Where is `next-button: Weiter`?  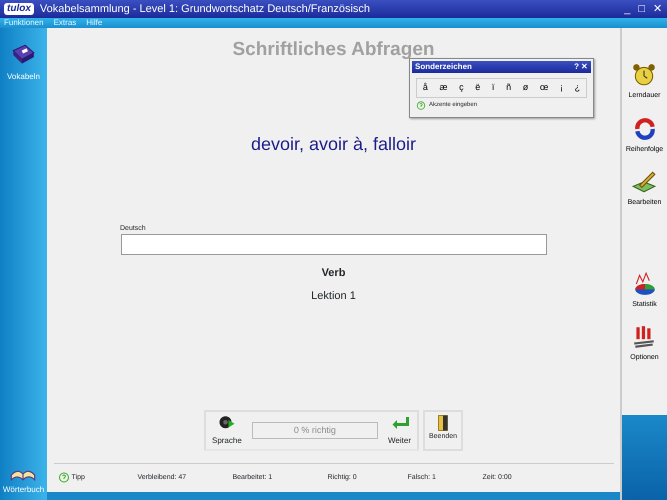 next-button: Weiter is located at coordinates (399, 441).